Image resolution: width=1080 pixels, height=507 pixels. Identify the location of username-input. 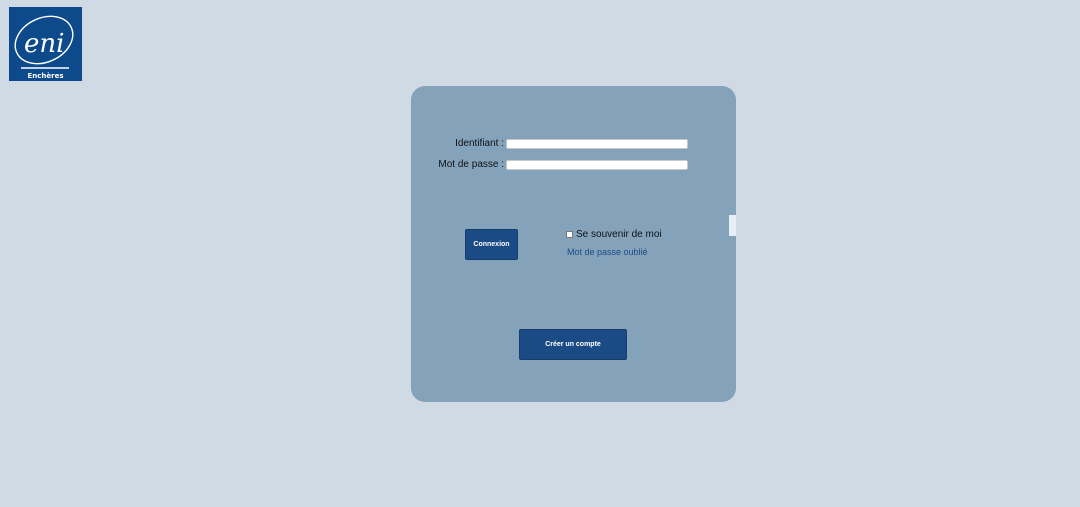
(597, 144).